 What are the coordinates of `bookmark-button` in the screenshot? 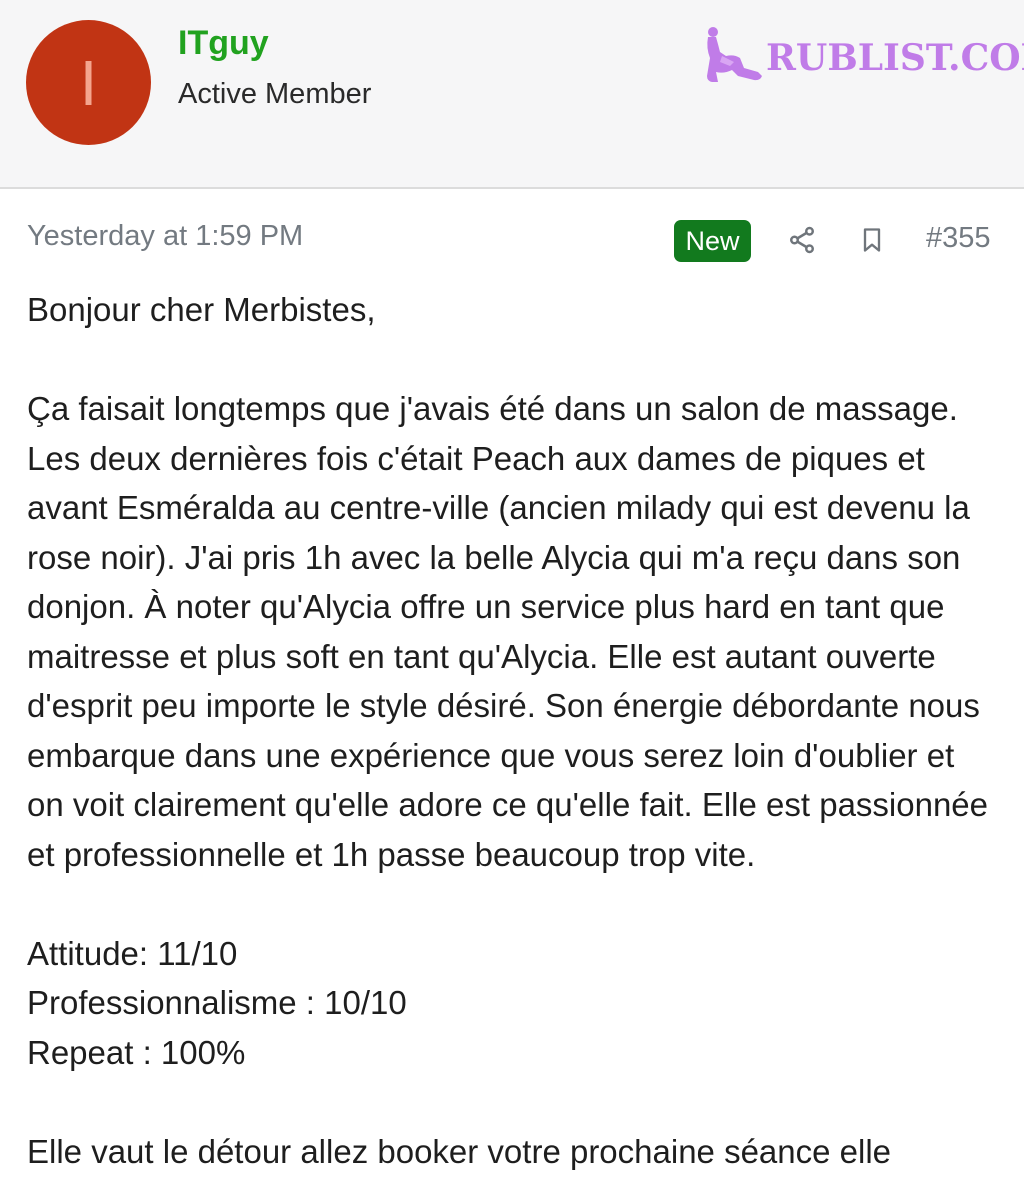 It's located at (872, 240).